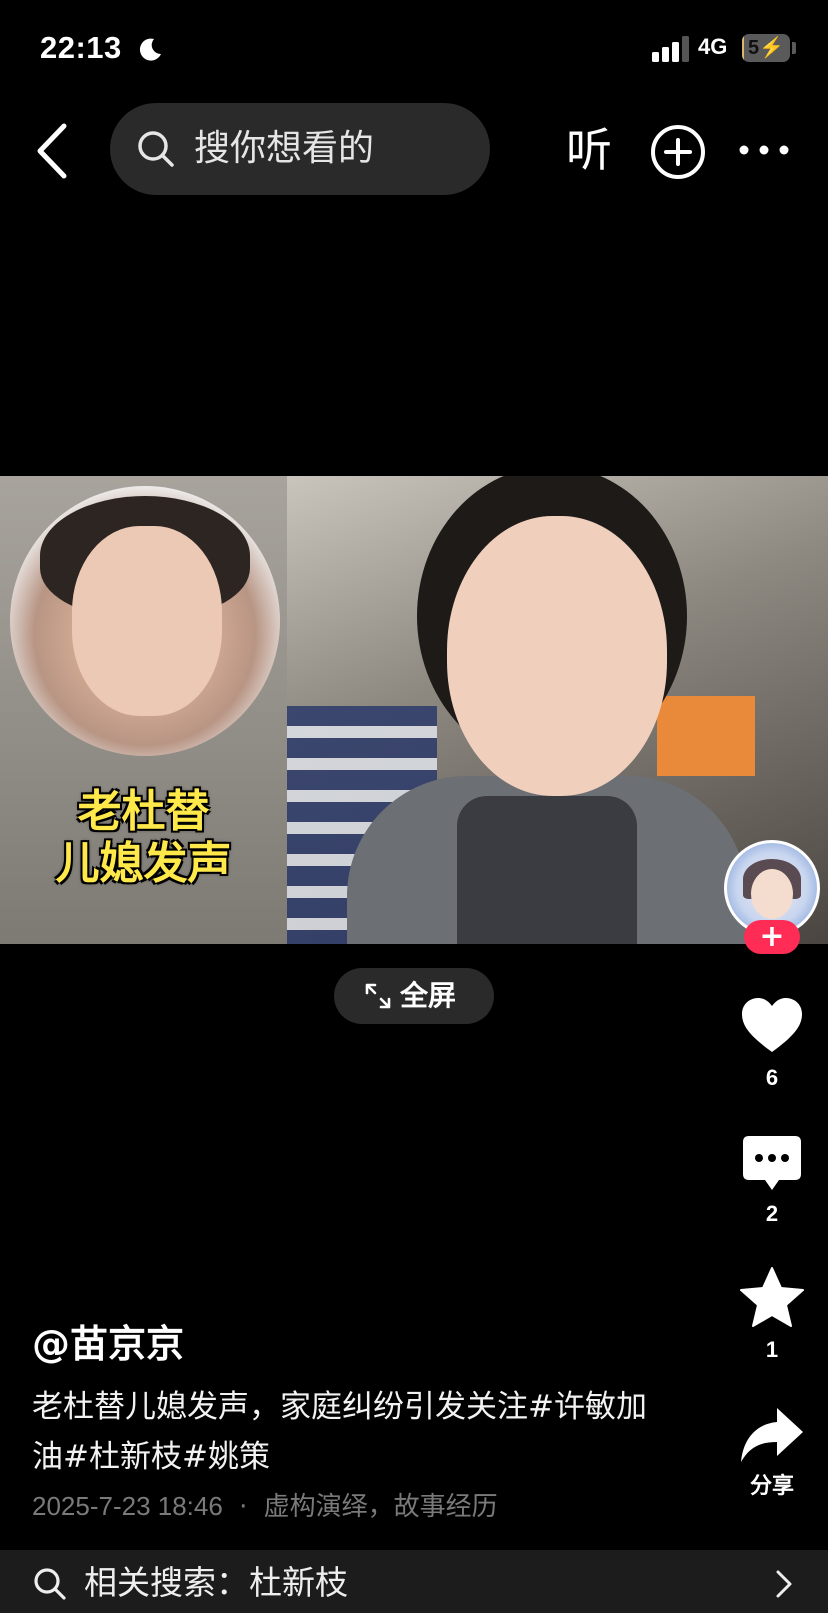 The height and width of the screenshot is (1613, 828). What do you see at coordinates (589, 150) in the screenshot?
I see `listen-button: 听` at bounding box center [589, 150].